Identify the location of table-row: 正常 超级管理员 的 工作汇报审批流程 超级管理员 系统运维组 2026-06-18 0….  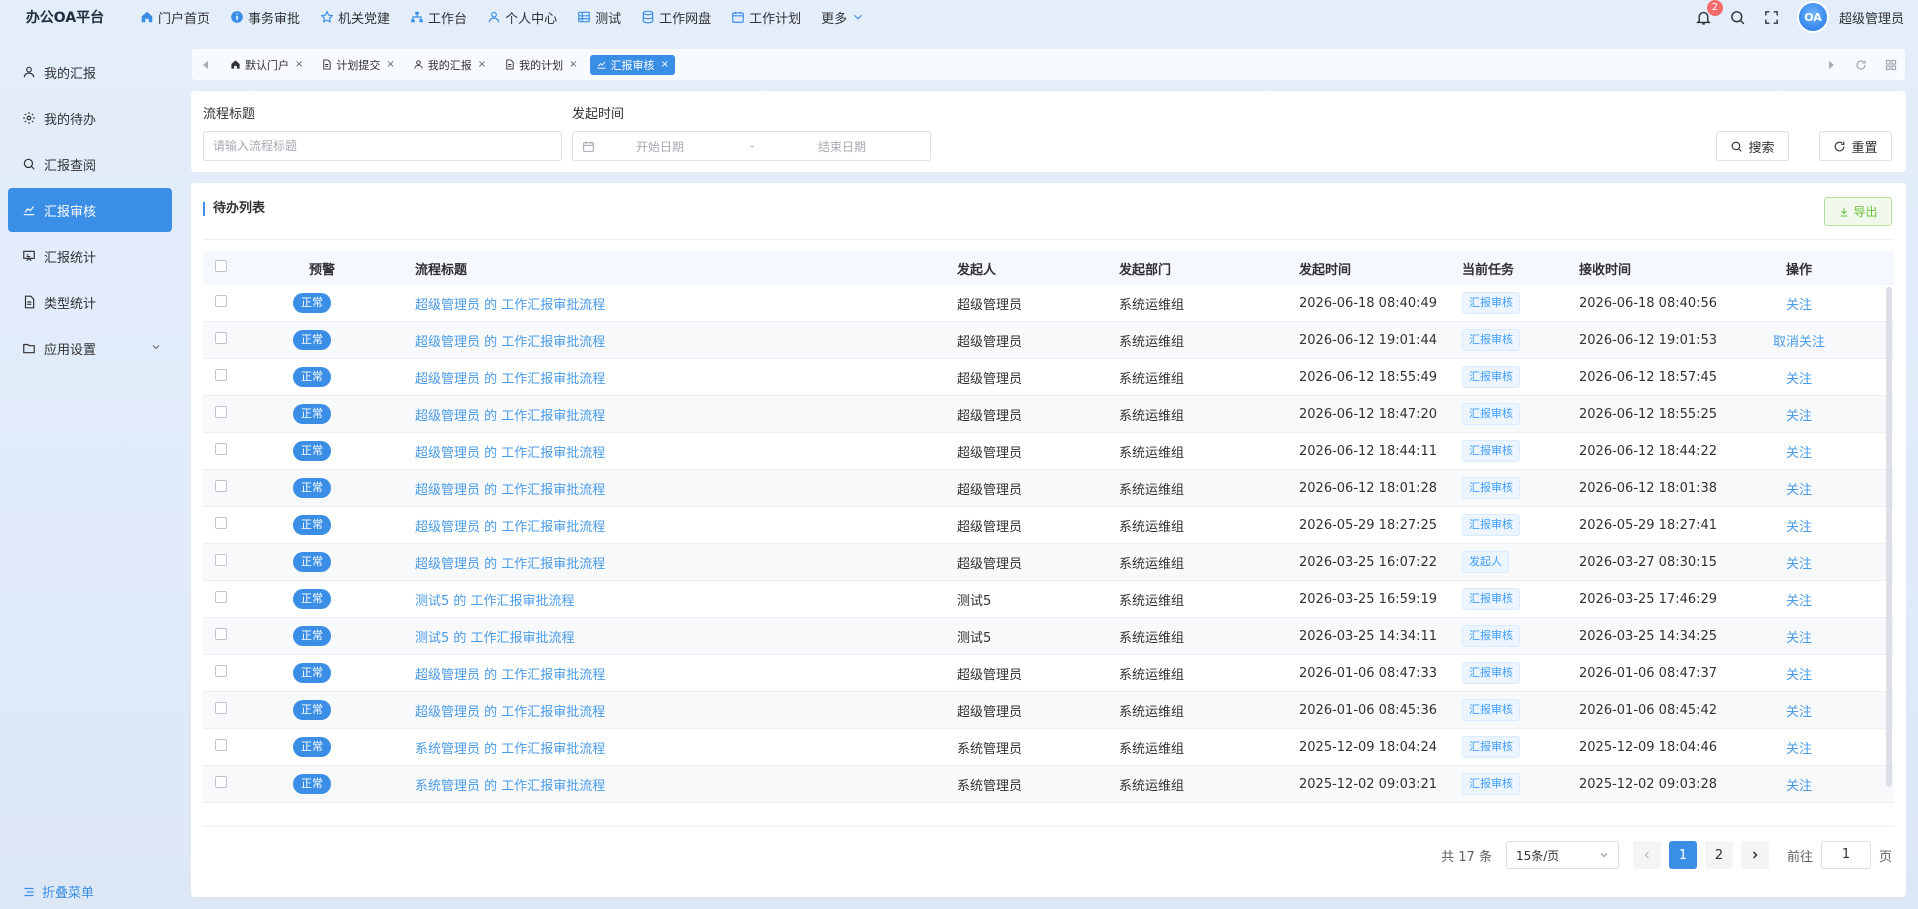
(1048, 303).